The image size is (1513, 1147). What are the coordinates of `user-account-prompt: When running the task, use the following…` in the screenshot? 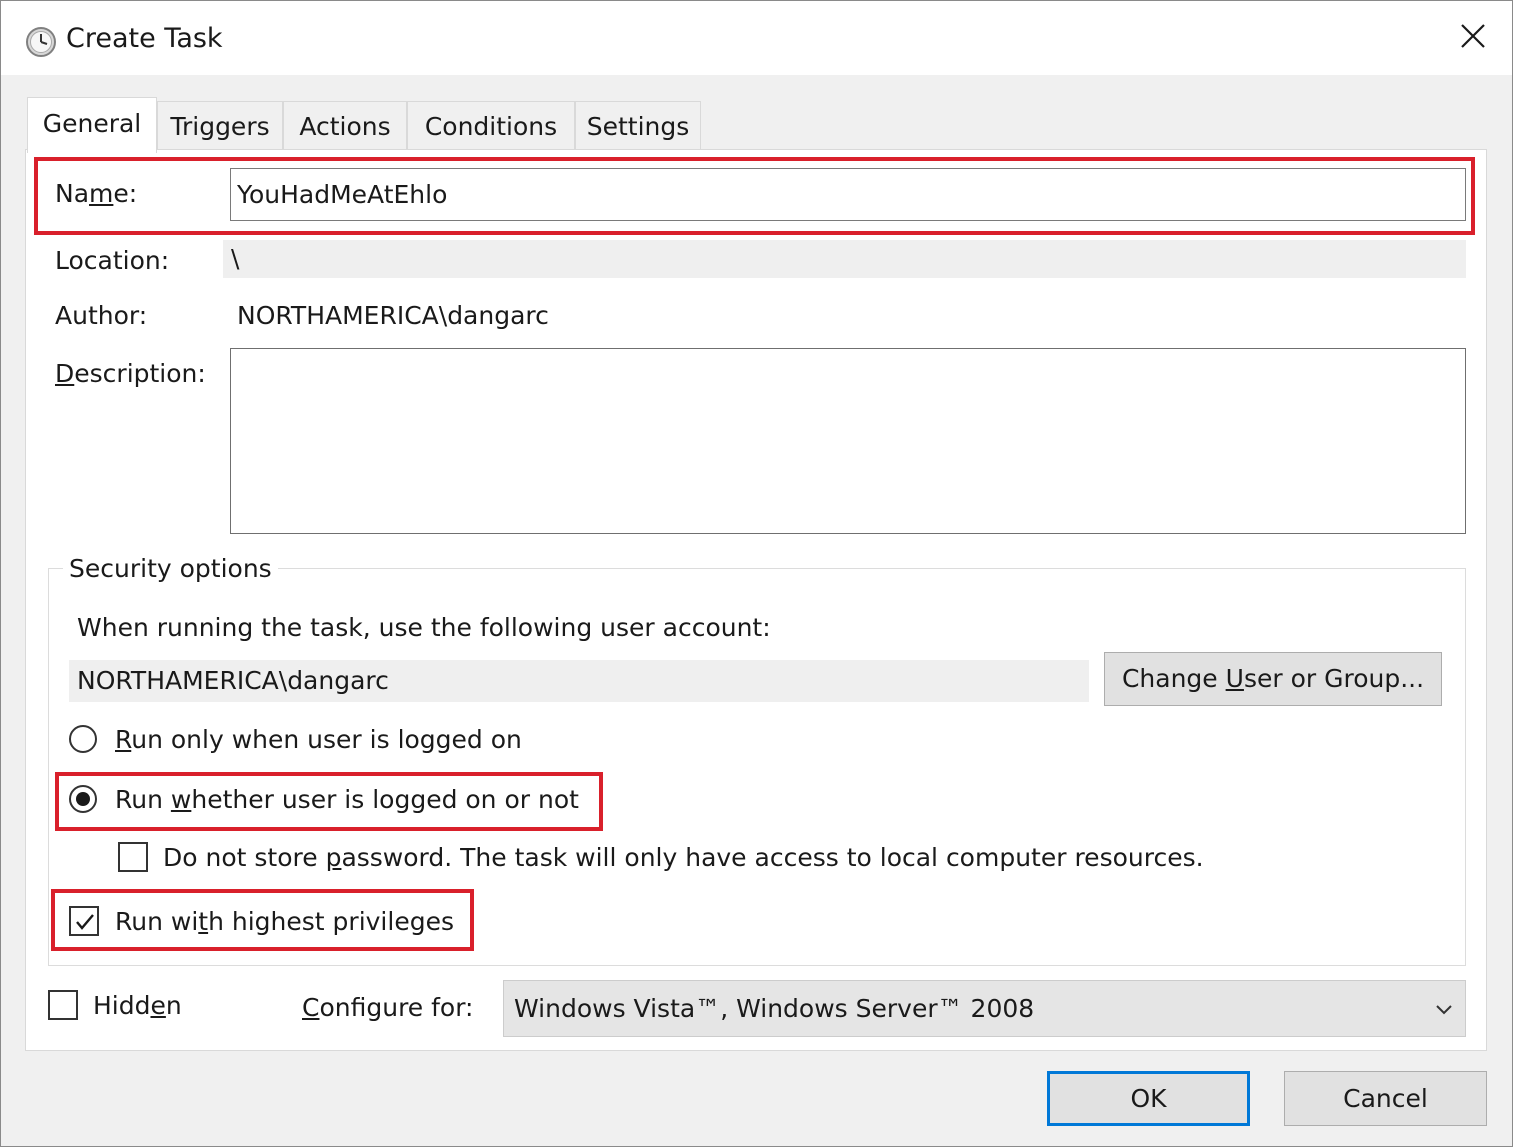 It's located at (424, 627).